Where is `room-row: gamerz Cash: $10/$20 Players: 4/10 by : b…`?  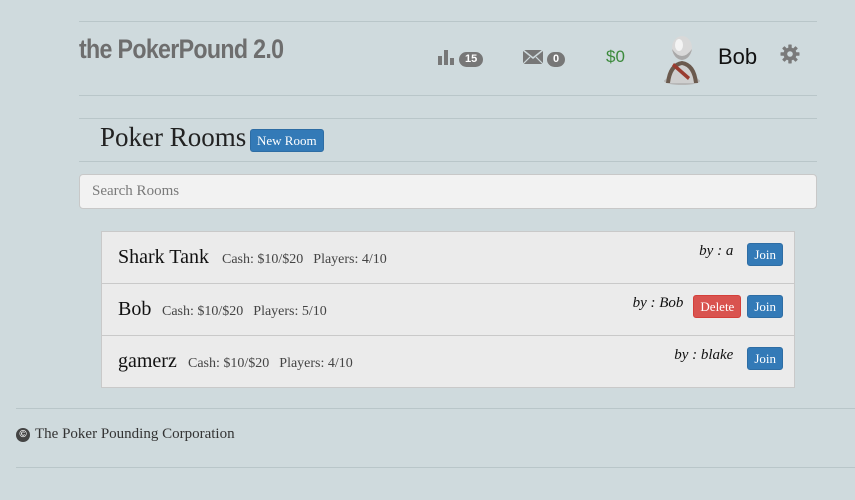
room-row: gamerz Cash: $10/$20 Players: 4/10 by : b… is located at coordinates (448, 361).